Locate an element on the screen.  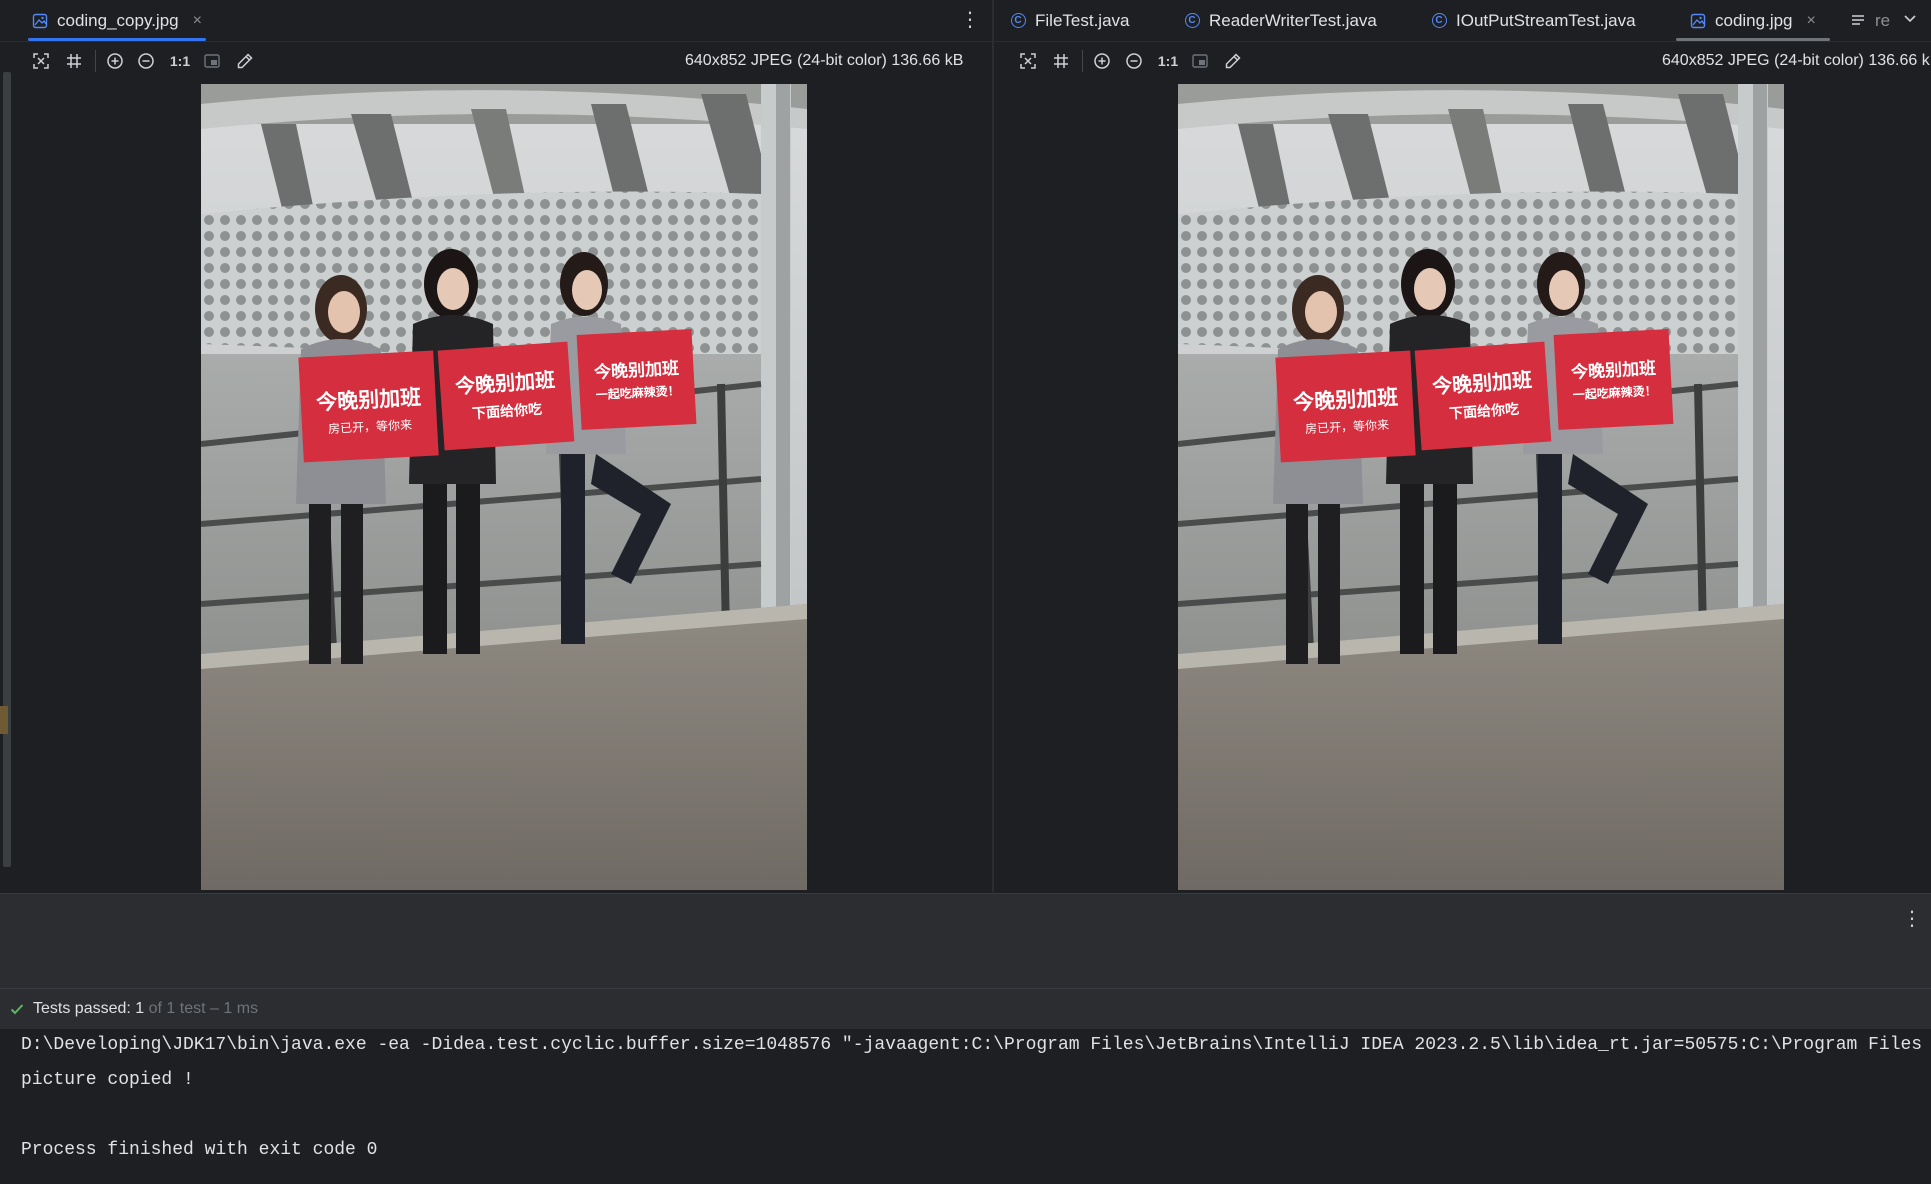
scrollbar is located at coordinates (7, 469).